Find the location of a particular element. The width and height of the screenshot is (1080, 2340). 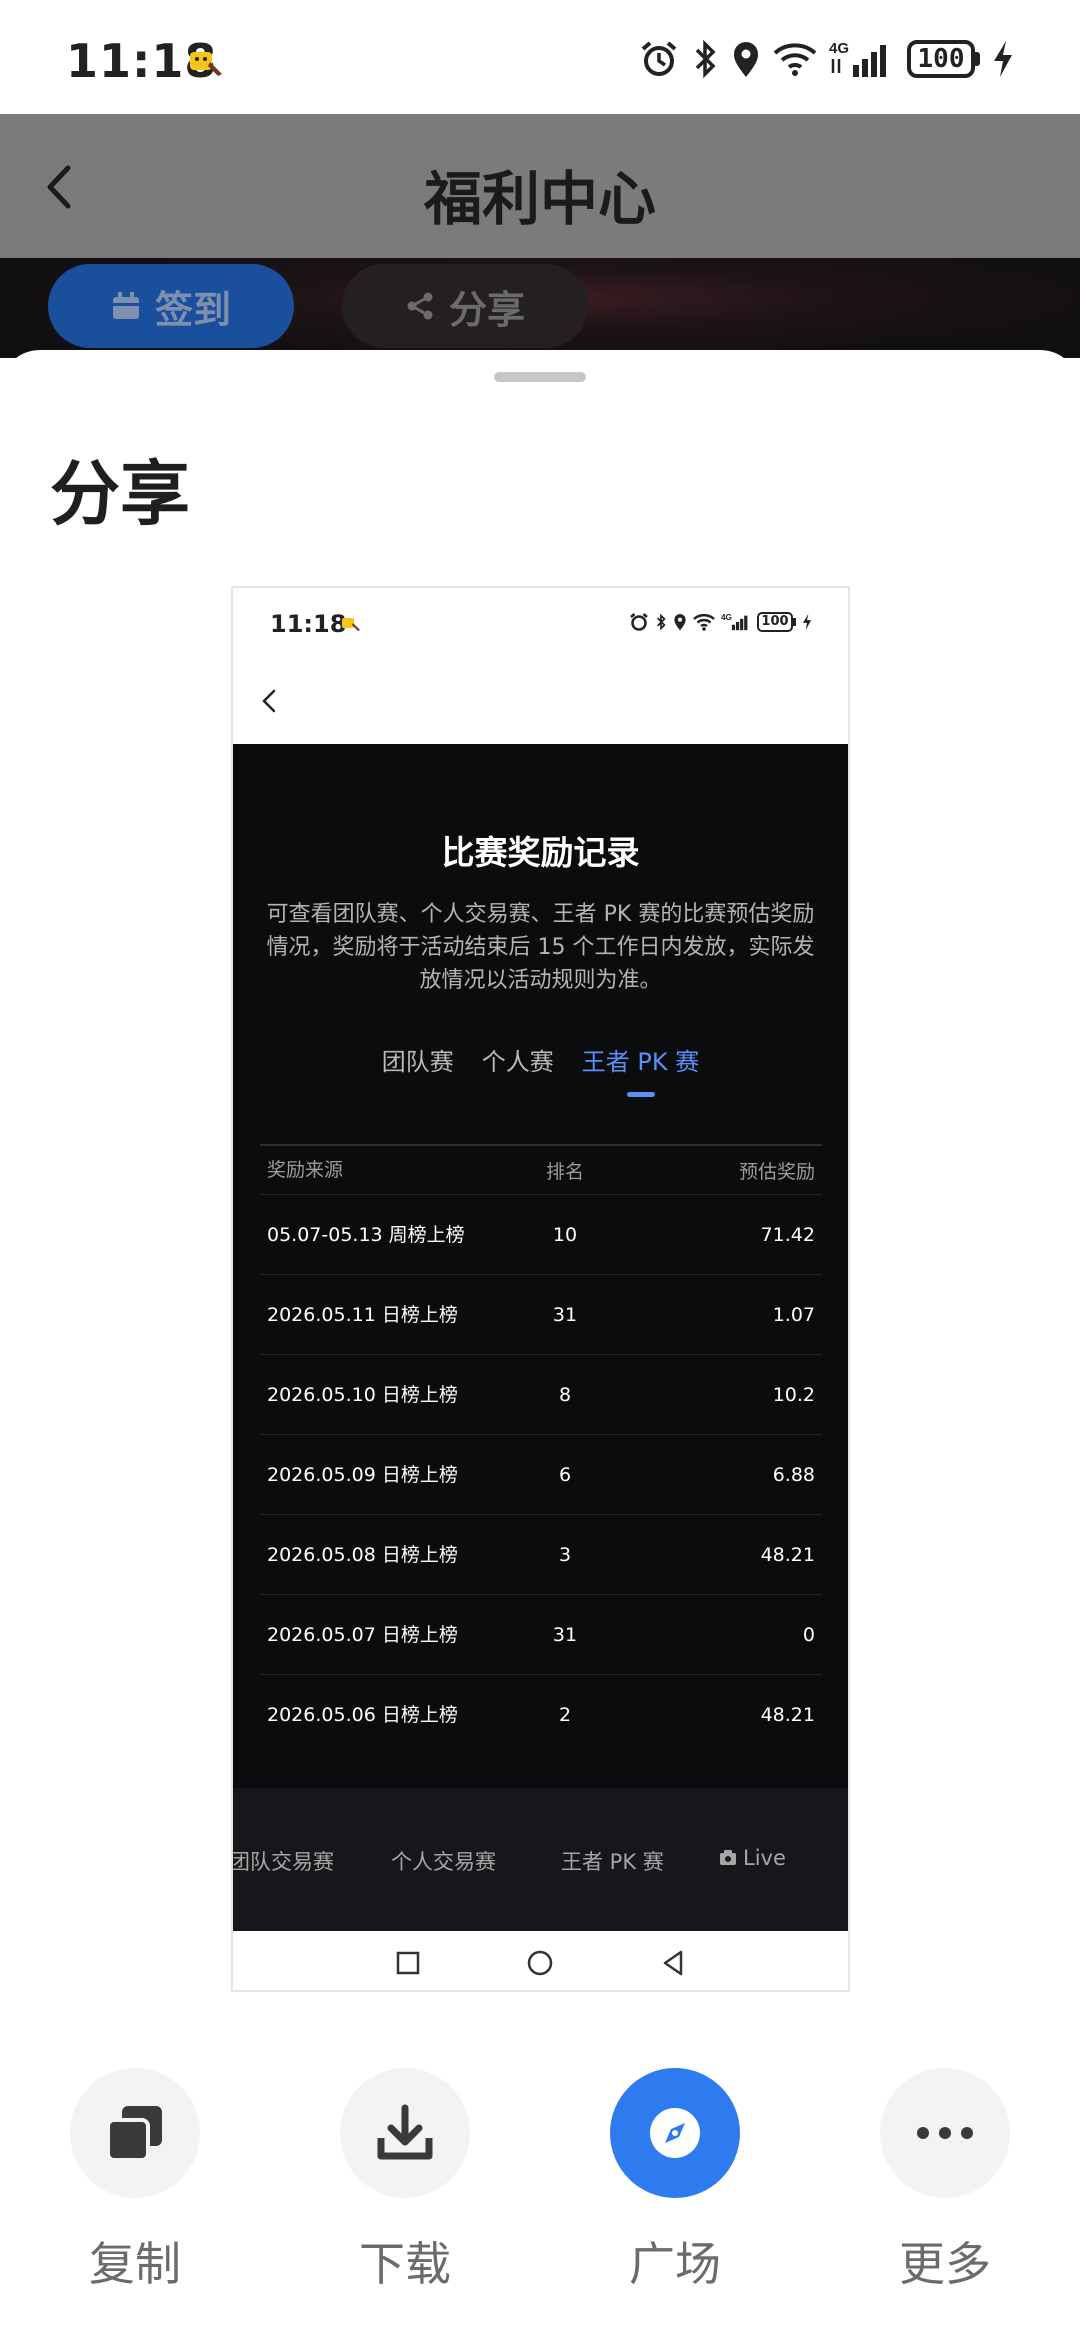

table-row: 2026.05.08 日榜上榜 3 48.21 is located at coordinates (541, 1554).